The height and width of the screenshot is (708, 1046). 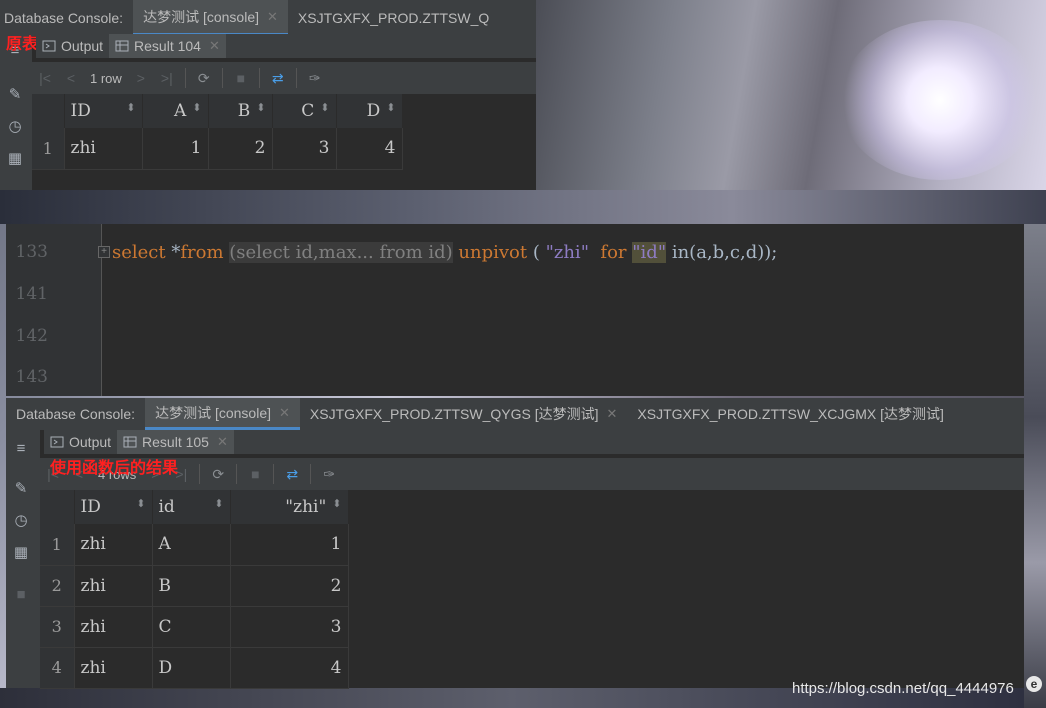 I want to click on table-header-row: ID ⬍ A ⬍ B ⬍ C ⬍ D ⬍, so click(x=217, y=111).